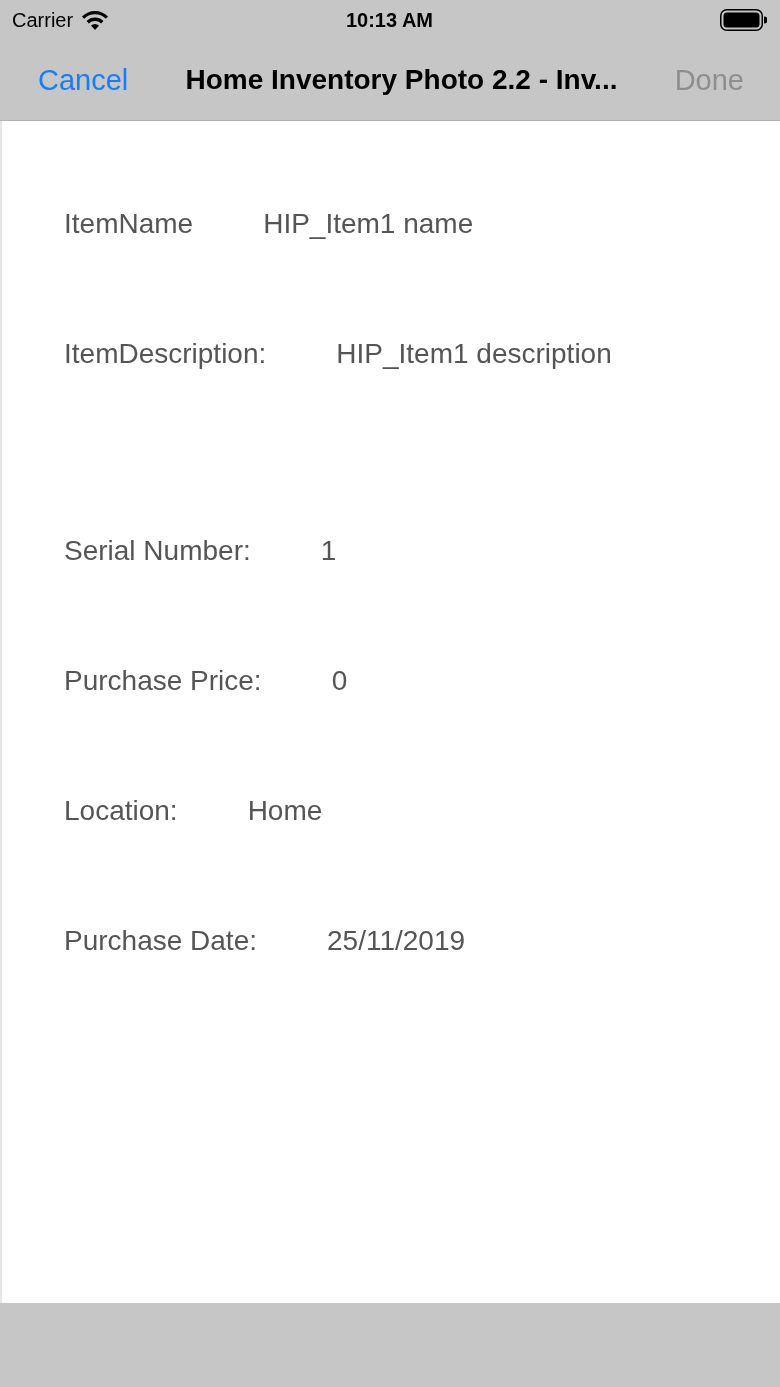 The image size is (780, 1387). I want to click on carrier-label: Carrier, so click(43, 20).